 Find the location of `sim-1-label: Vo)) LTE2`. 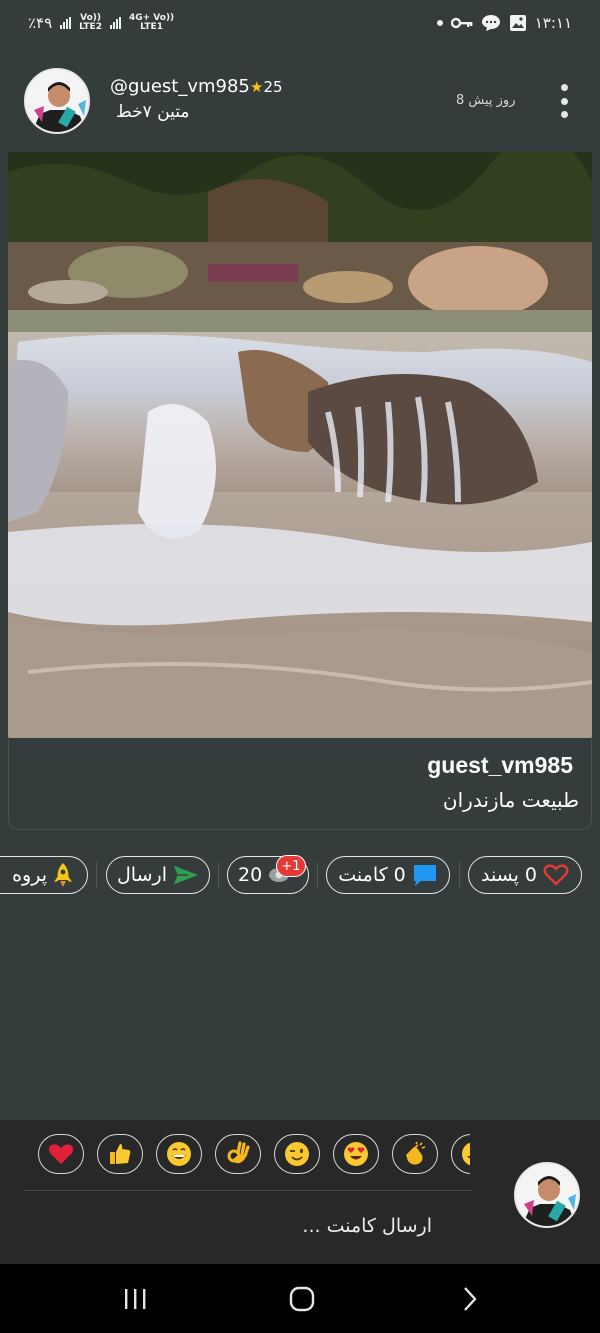

sim-1-label: Vo)) LTE2 is located at coordinates (90, 22).